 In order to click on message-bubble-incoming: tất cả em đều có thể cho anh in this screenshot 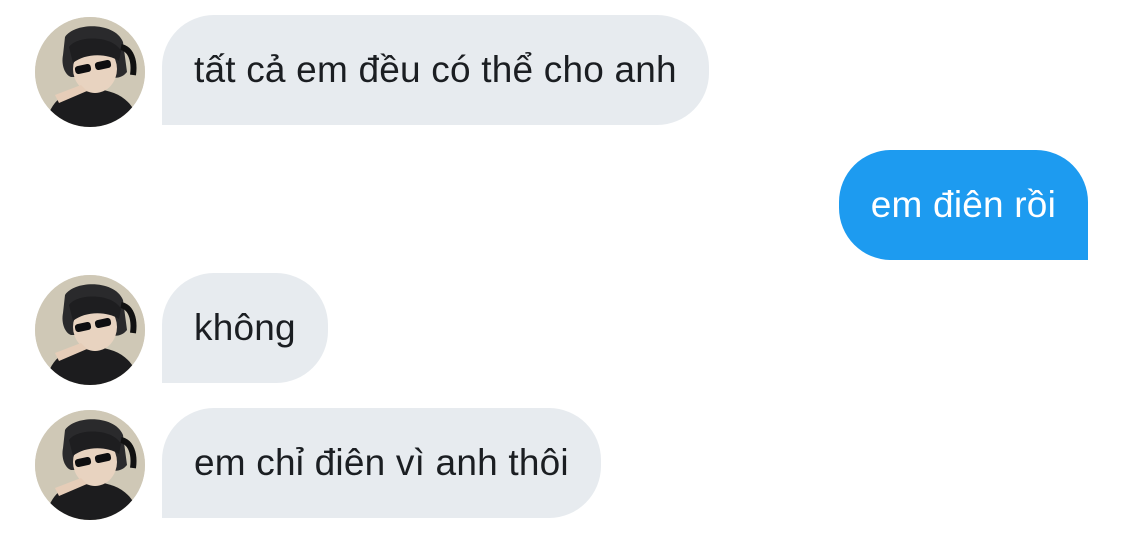, I will do `click(435, 70)`.